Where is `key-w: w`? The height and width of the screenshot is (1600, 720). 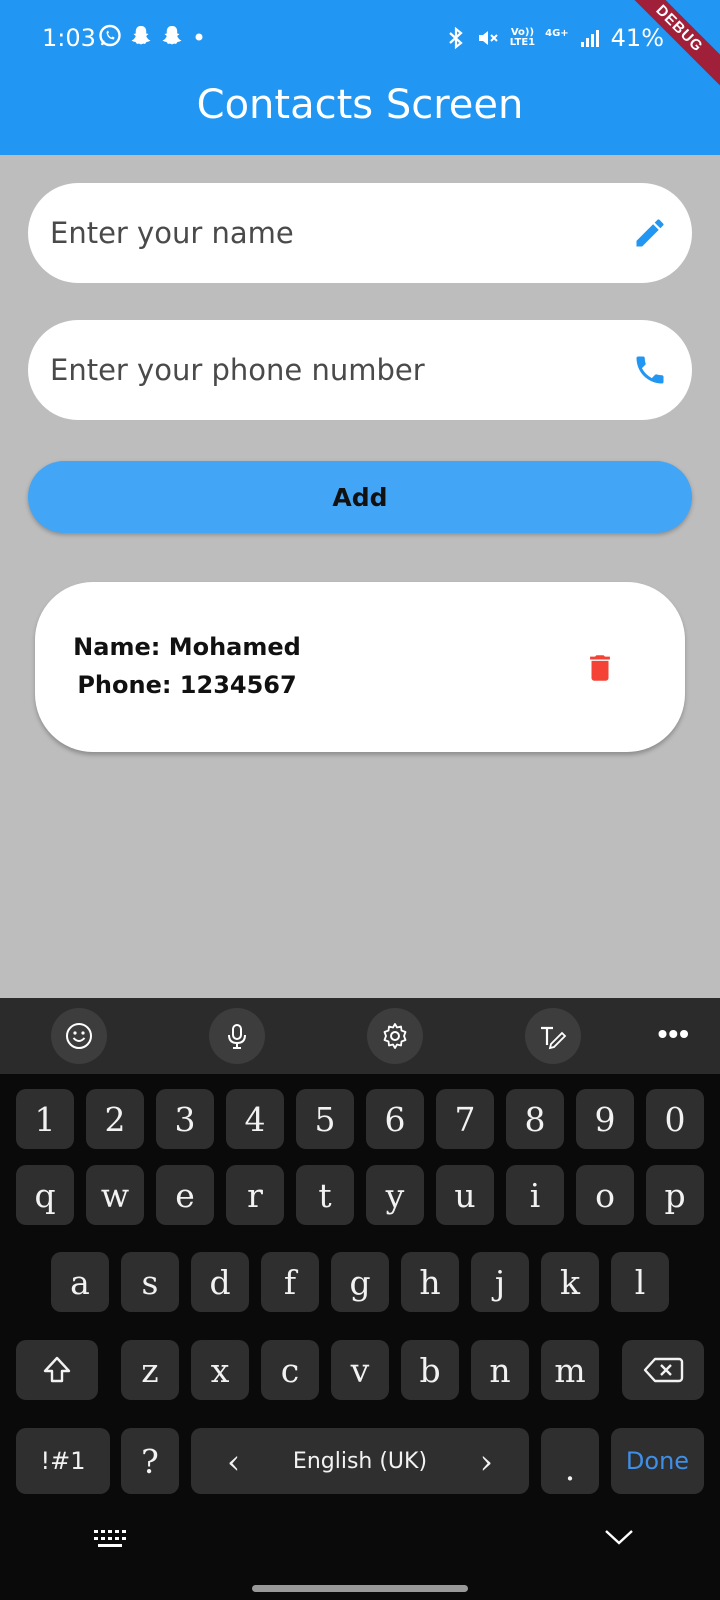
key-w: w is located at coordinates (115, 1195).